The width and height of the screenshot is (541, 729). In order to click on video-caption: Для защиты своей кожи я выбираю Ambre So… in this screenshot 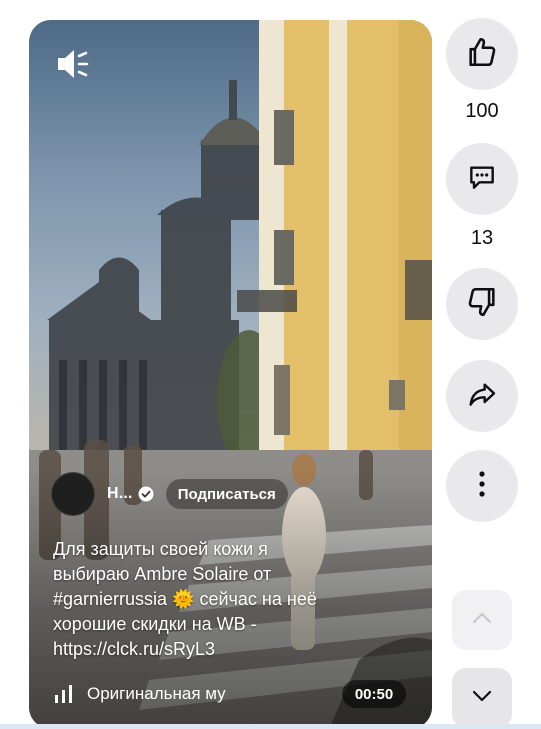, I will do `click(223, 599)`.